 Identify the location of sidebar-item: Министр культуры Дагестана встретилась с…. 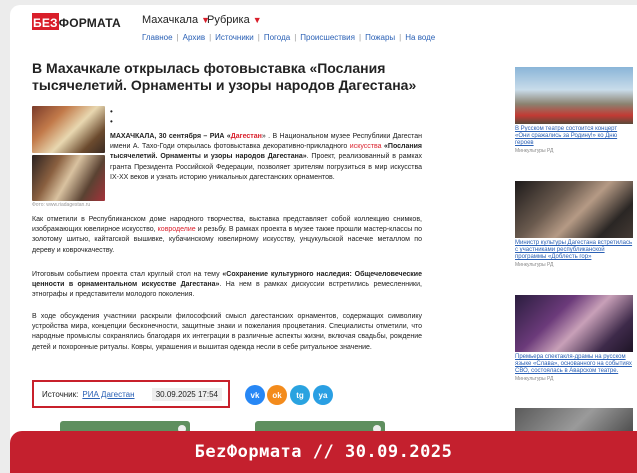
(574, 224).